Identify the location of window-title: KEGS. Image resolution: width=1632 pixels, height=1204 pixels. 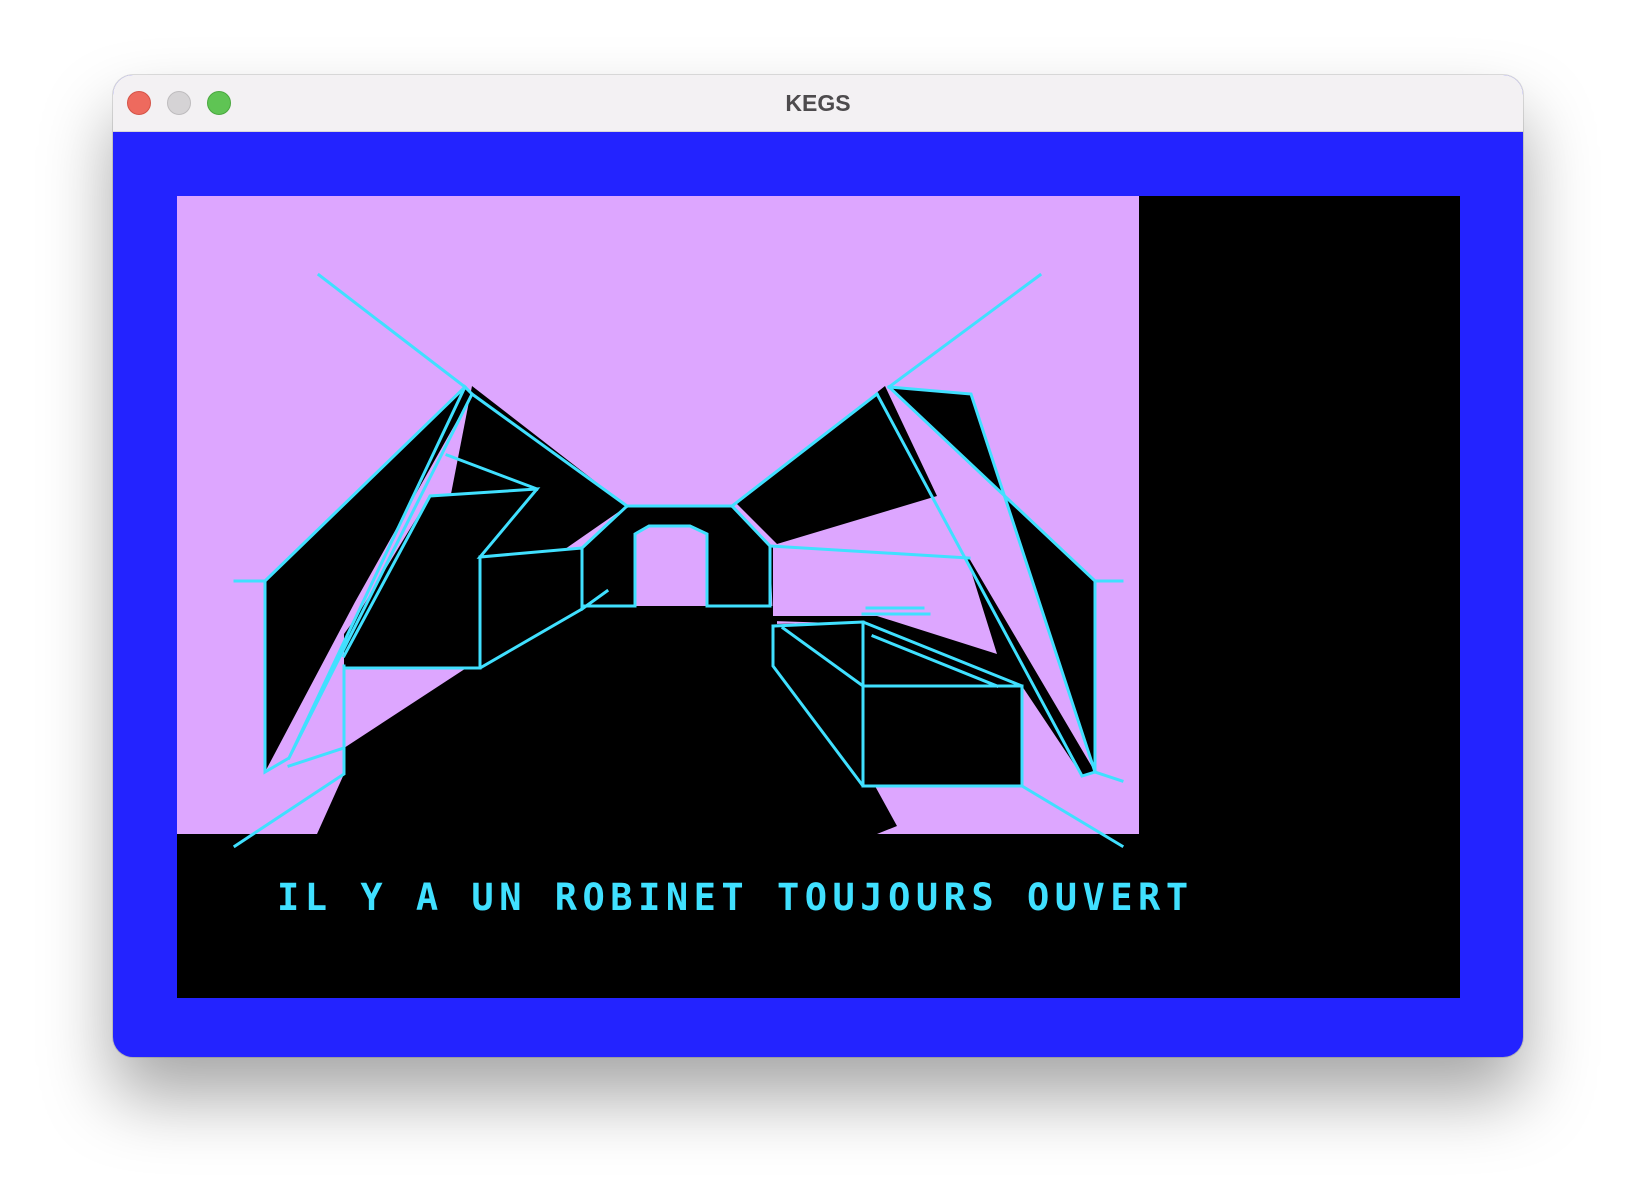
(818, 103).